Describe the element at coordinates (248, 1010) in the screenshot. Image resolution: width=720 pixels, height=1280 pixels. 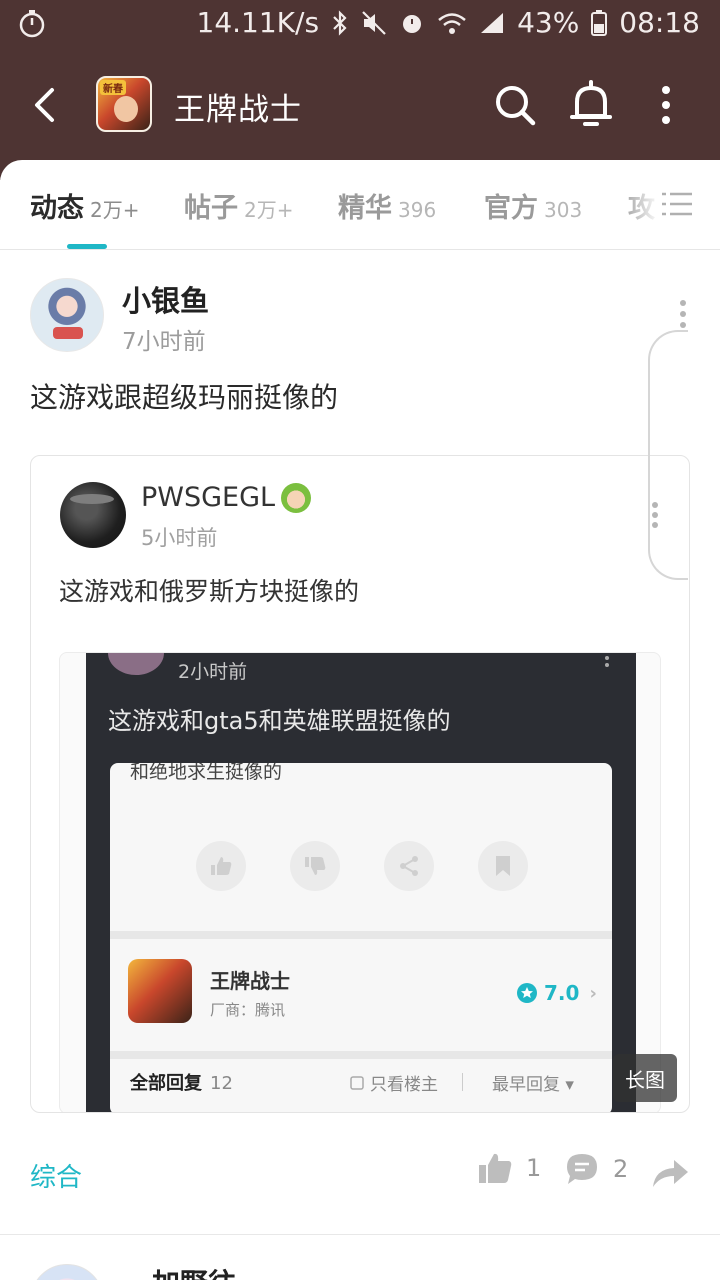
I see `image-game-vendor: 厂商：腾讯` at that location.